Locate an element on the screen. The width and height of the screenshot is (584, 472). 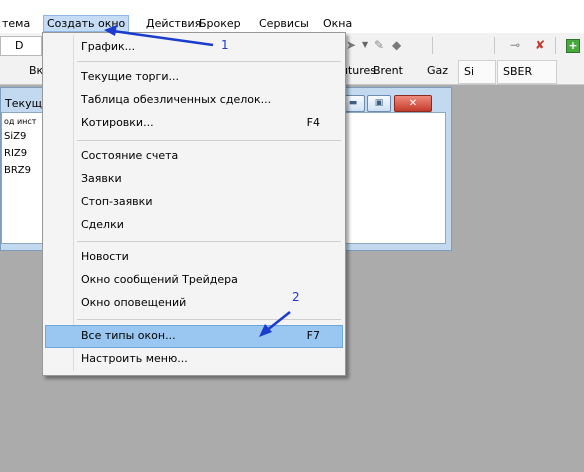
shortcut-f7: F7 is located at coordinates (313, 335).